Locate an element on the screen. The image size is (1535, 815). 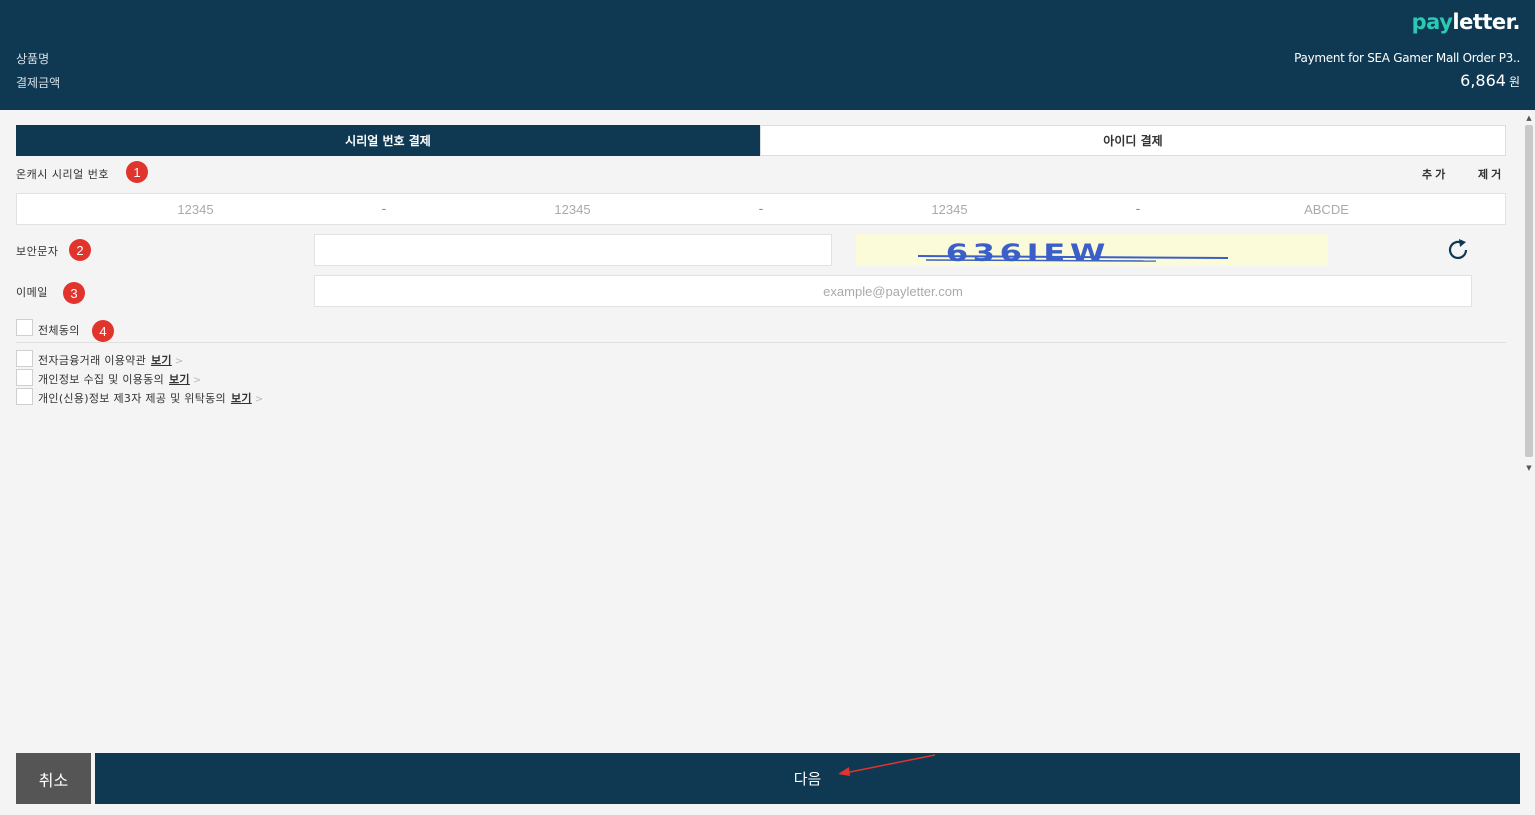
logo-pay: pay is located at coordinates (1432, 22).